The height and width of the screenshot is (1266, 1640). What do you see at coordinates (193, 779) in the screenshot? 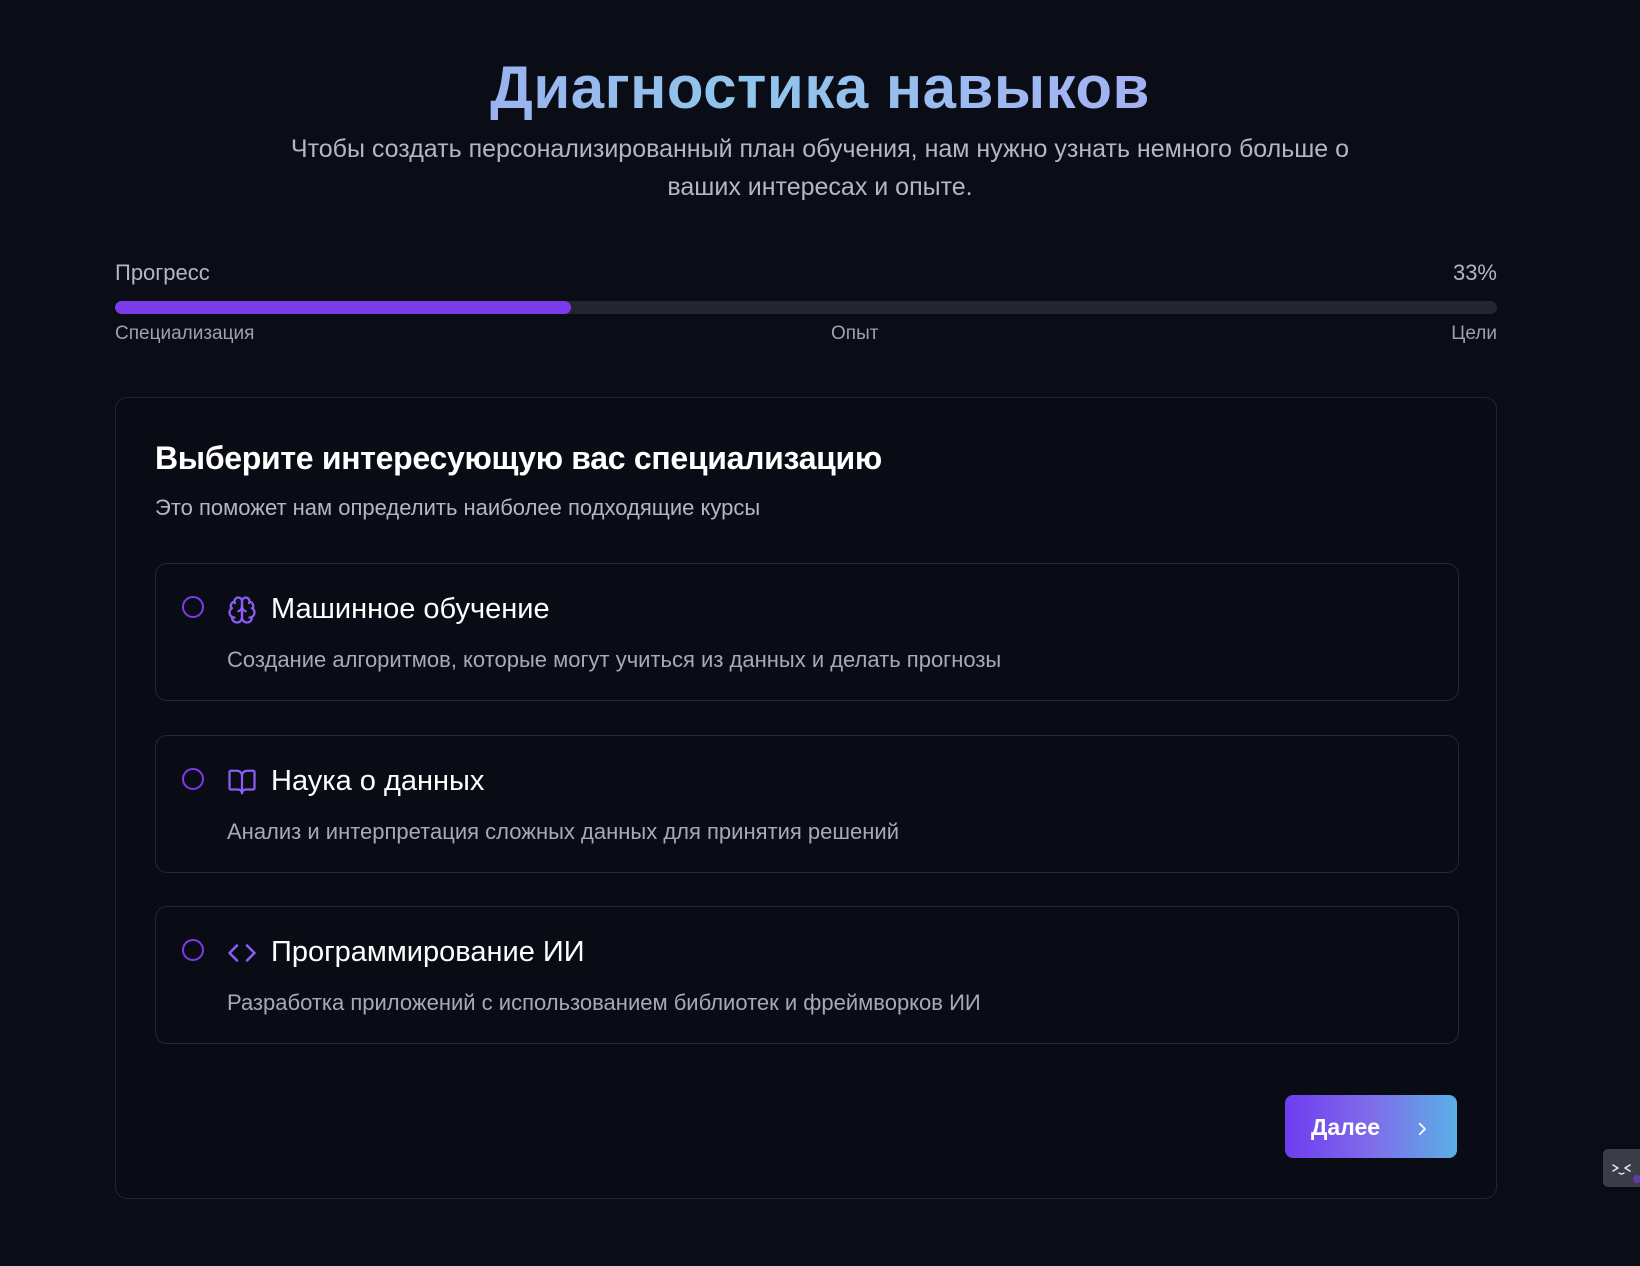
I see `radio-data-science` at bounding box center [193, 779].